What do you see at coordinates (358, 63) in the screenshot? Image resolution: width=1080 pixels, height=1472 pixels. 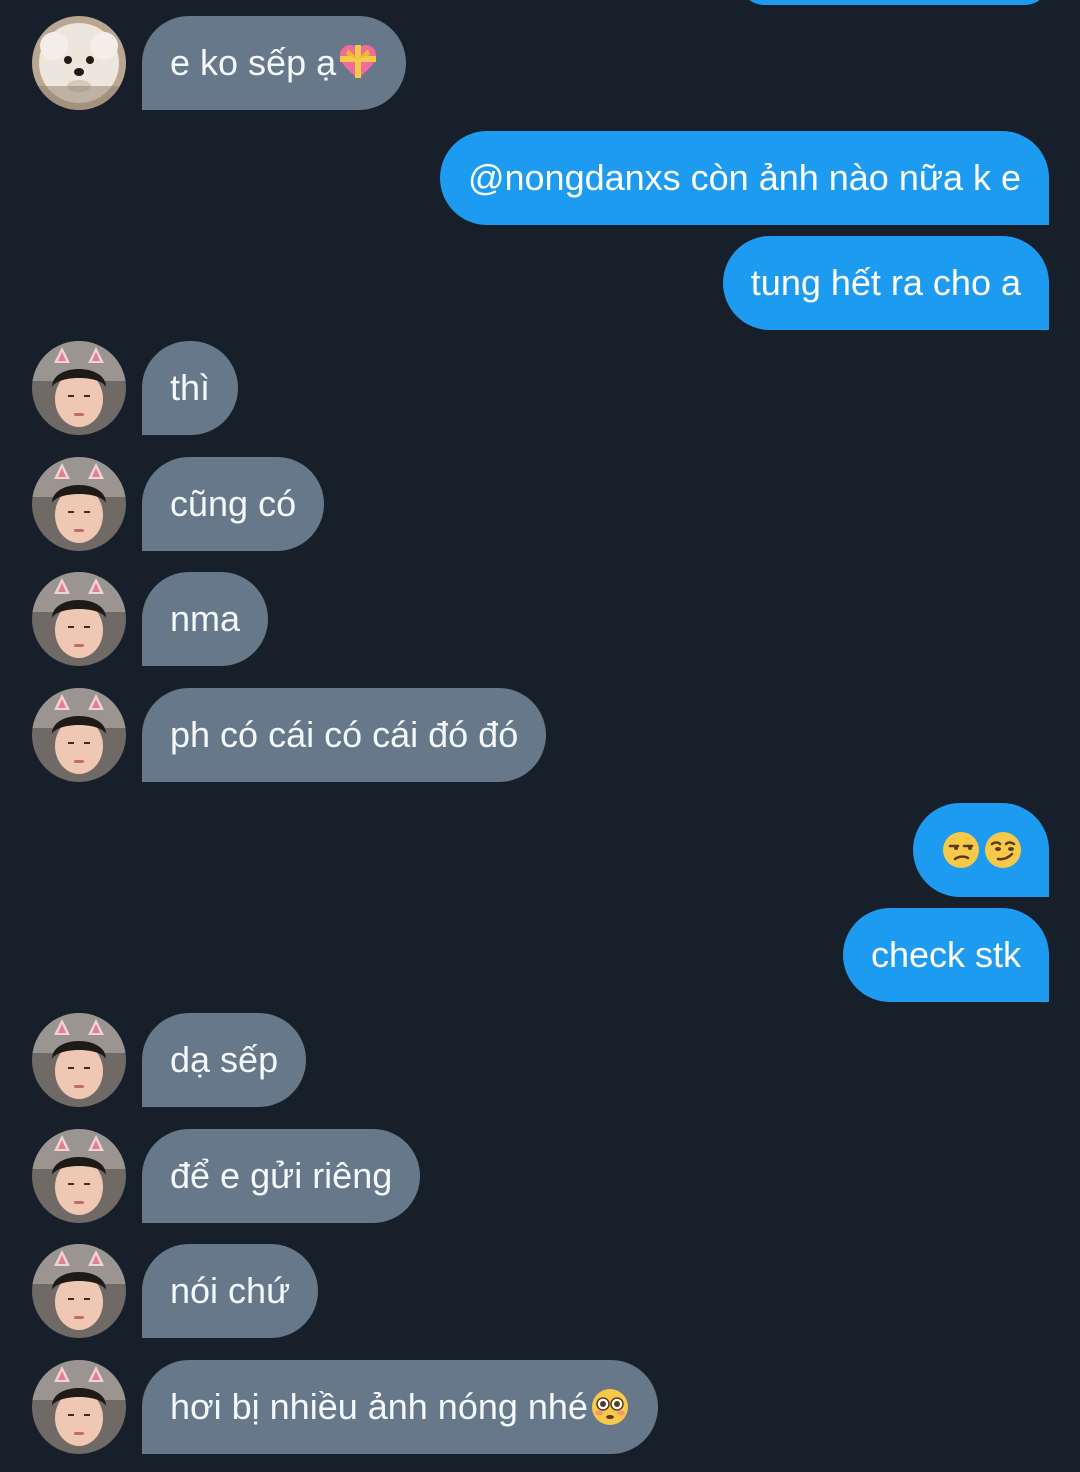 I see `heart-with-ribbon-icon` at bounding box center [358, 63].